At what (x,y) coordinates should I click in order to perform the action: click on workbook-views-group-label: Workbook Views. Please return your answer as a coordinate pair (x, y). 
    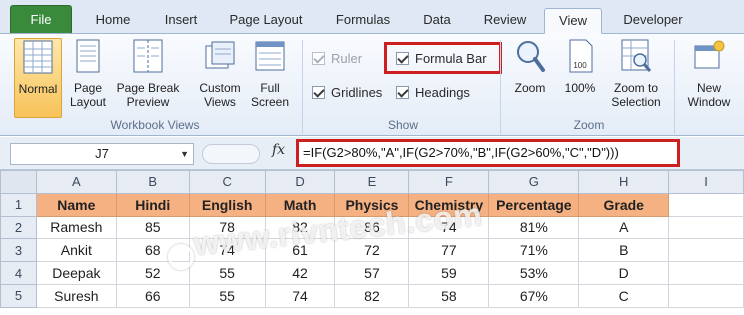
    Looking at the image, I should click on (155, 125).